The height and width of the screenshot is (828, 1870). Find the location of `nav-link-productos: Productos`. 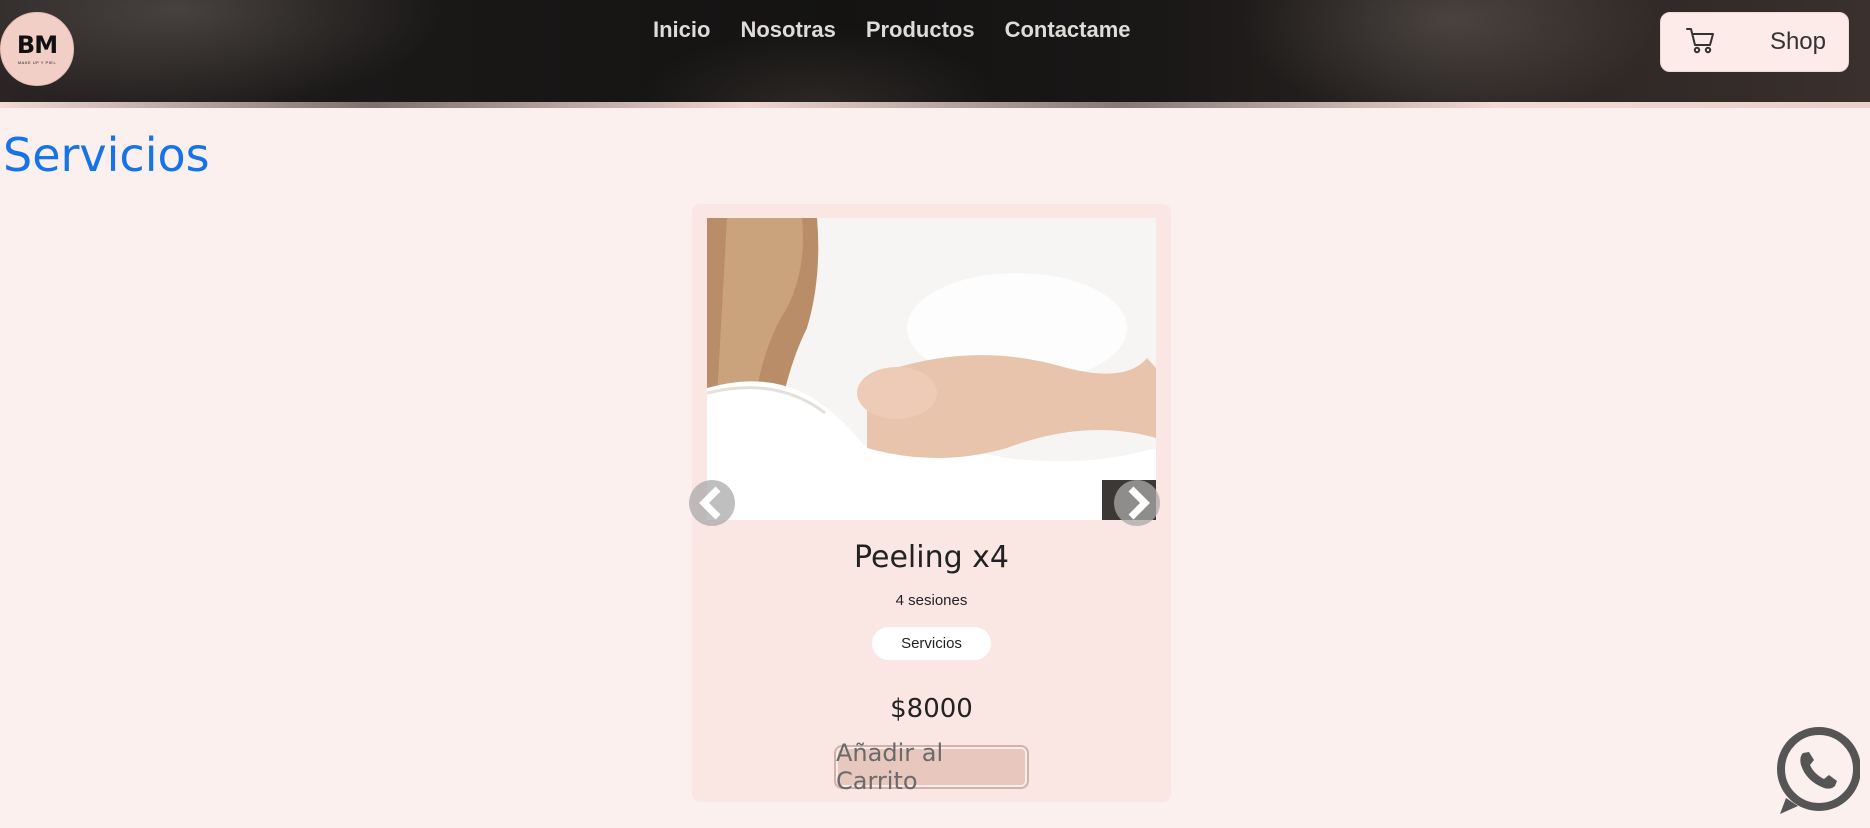

nav-link-productos: Productos is located at coordinates (920, 30).